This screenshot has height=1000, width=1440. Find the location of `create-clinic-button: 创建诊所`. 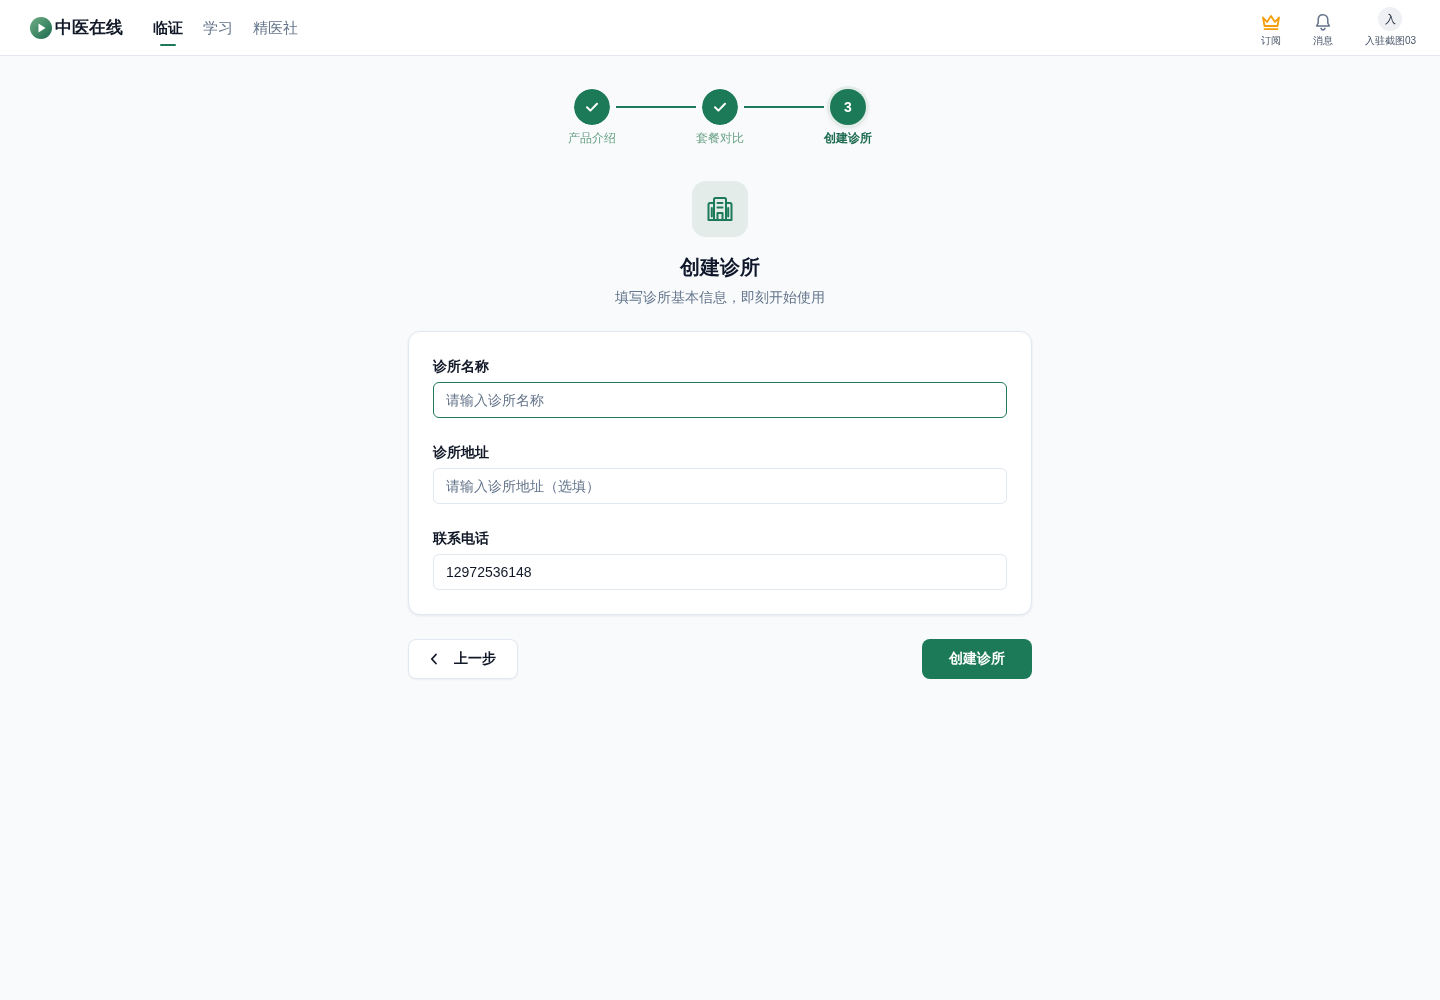

create-clinic-button: 创建诊所 is located at coordinates (977, 659).